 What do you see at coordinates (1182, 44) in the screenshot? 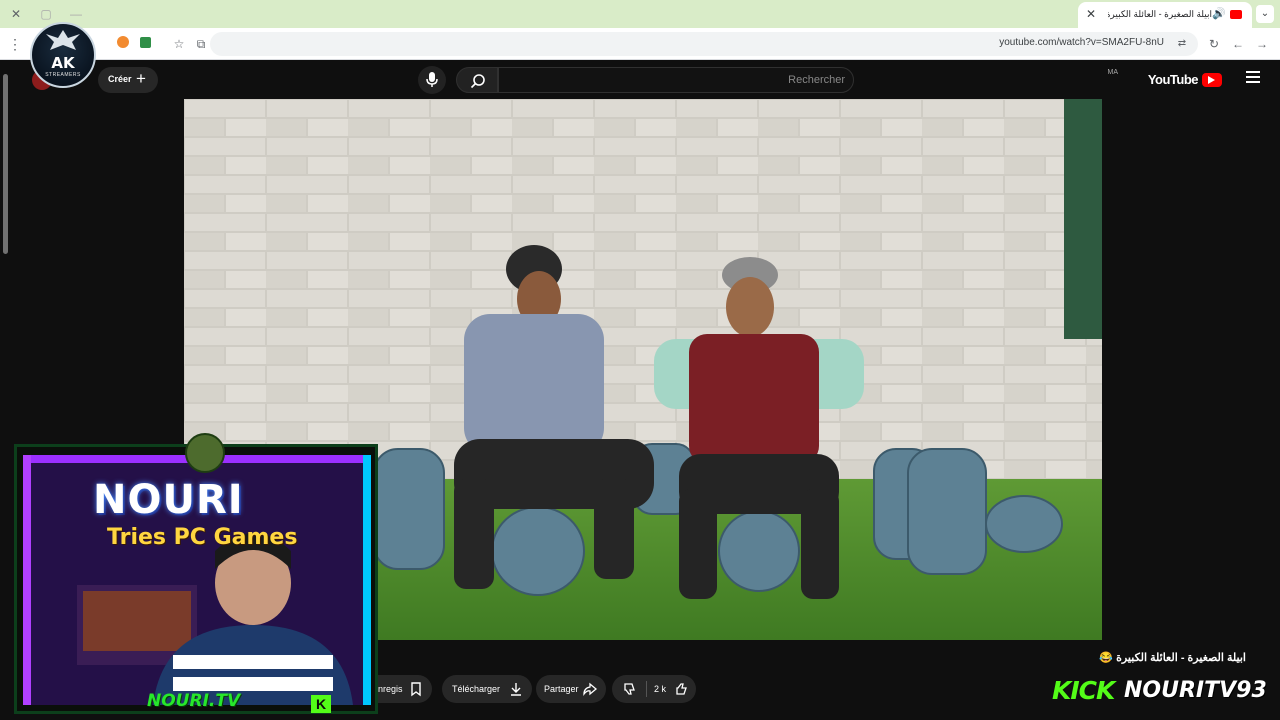
I see `site-settings-icon: ⇄` at bounding box center [1182, 44].